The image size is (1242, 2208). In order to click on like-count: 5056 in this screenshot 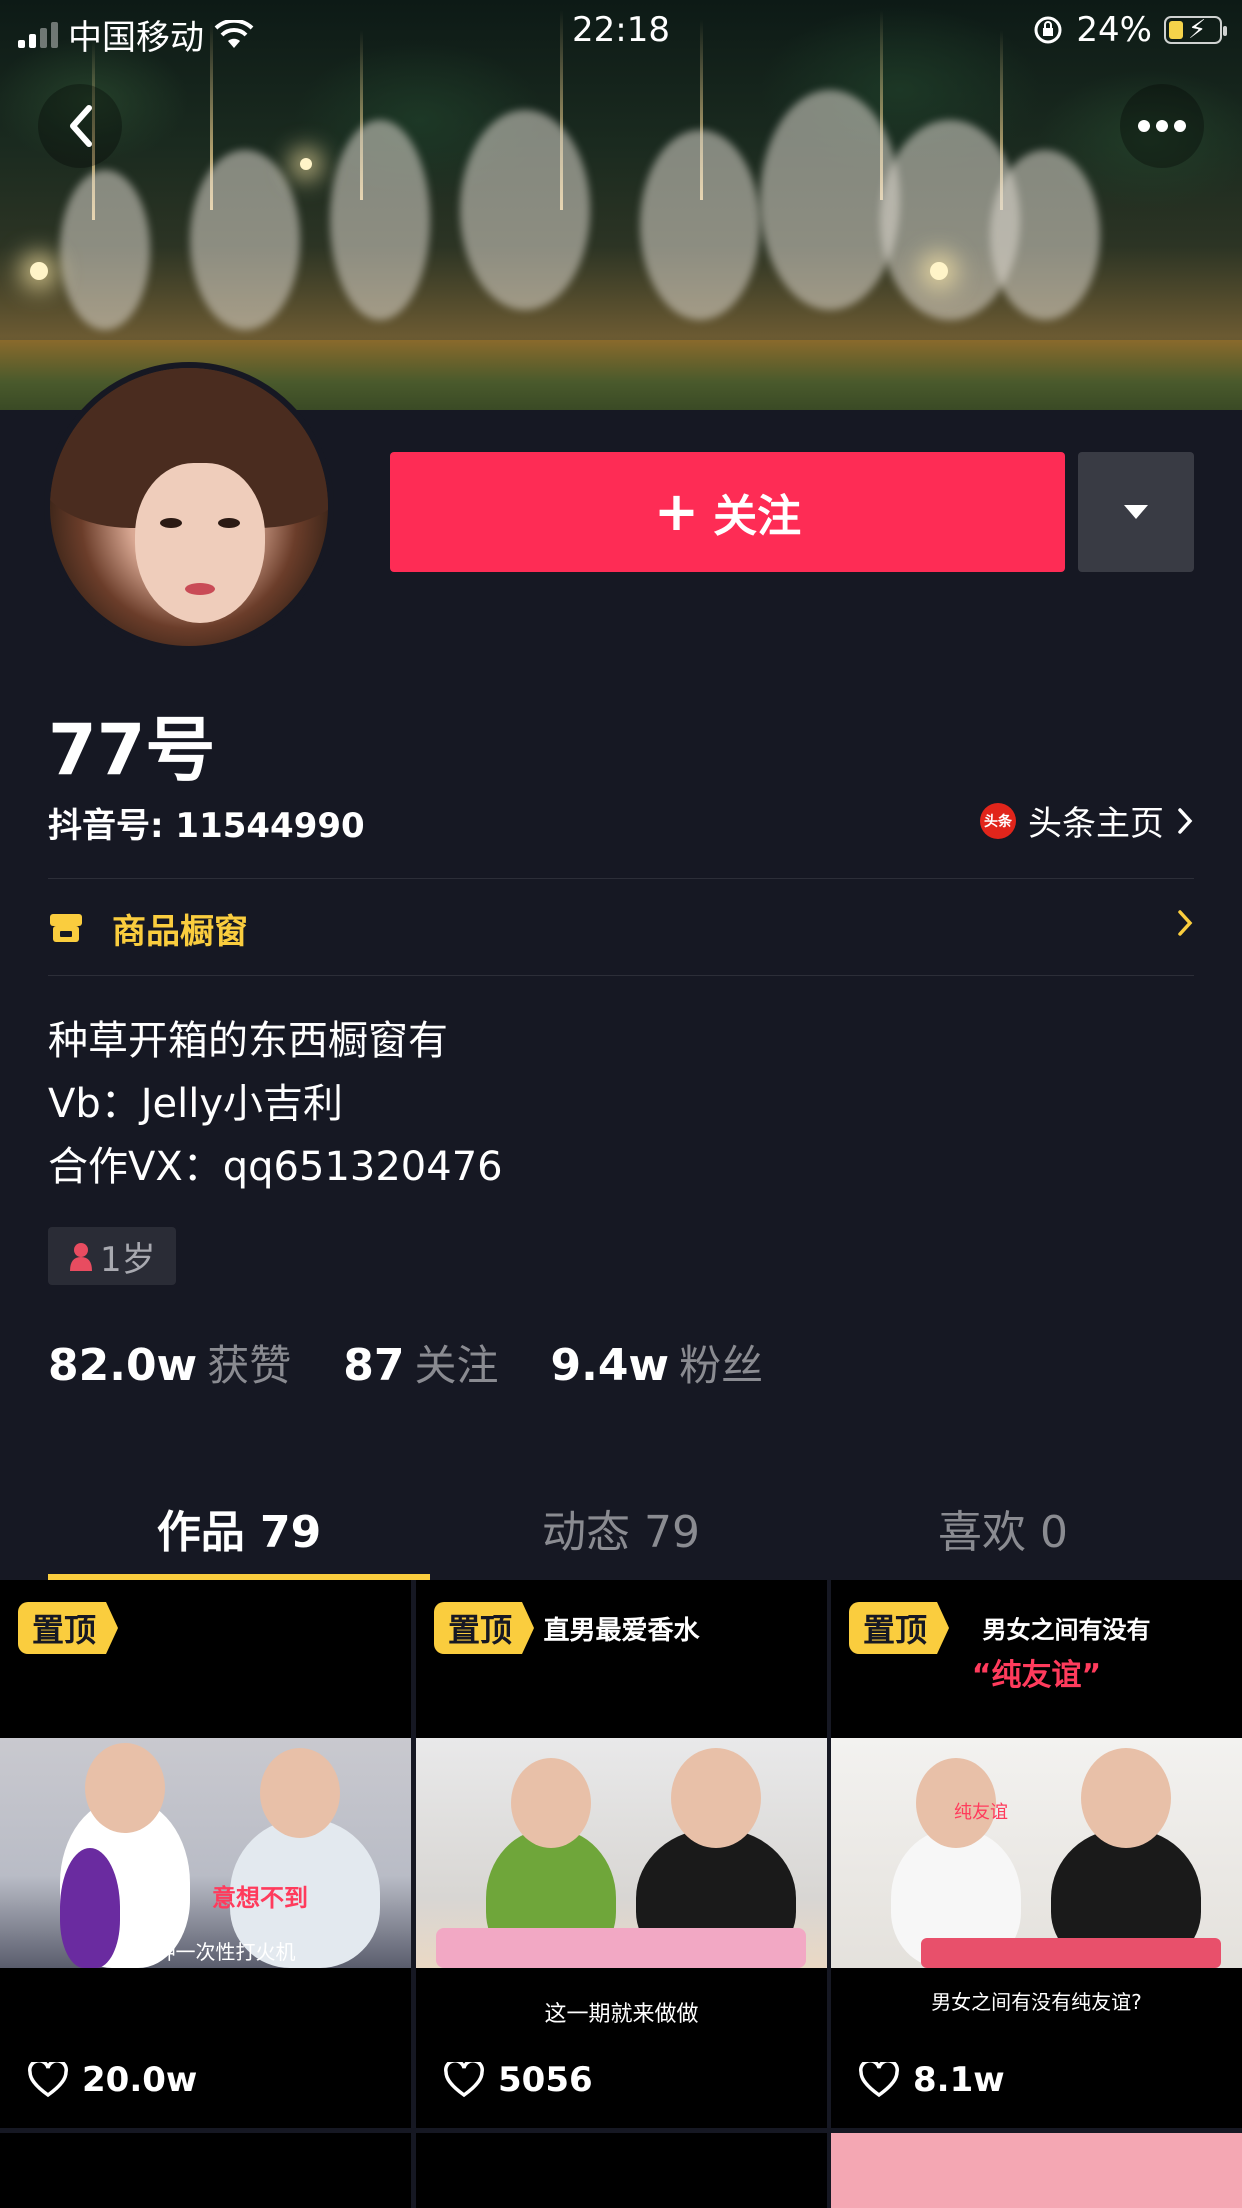, I will do `click(518, 2080)`.